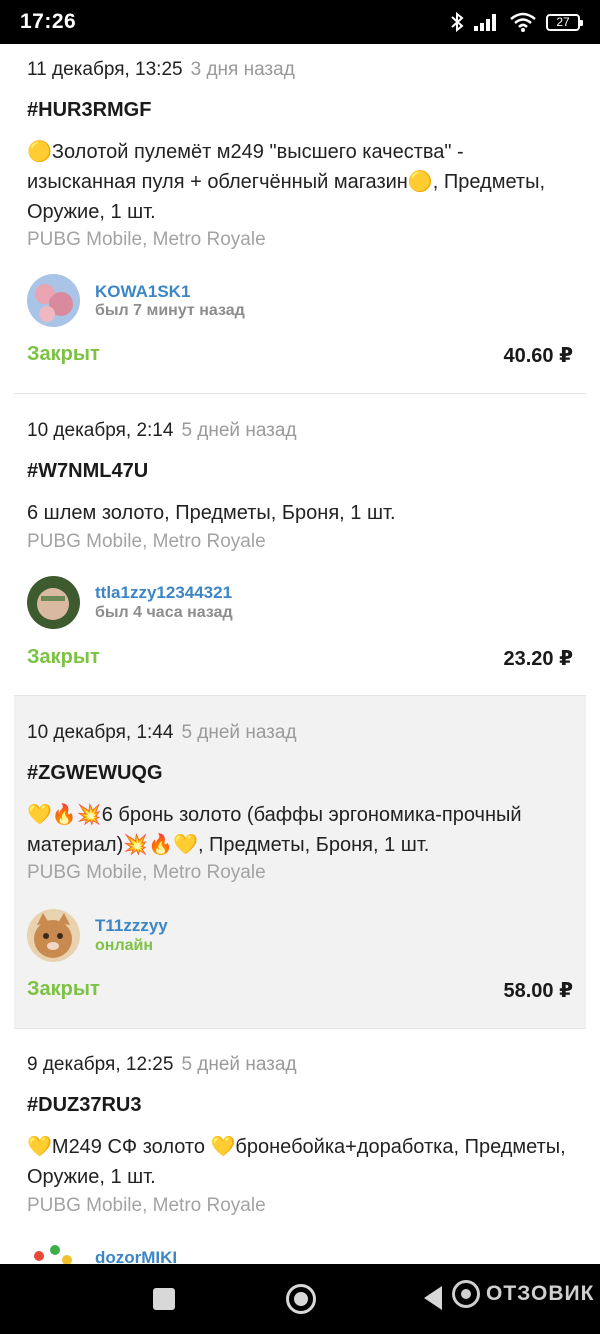 This screenshot has width=600, height=1334. I want to click on order-price: 58.00 ₽, so click(538, 991).